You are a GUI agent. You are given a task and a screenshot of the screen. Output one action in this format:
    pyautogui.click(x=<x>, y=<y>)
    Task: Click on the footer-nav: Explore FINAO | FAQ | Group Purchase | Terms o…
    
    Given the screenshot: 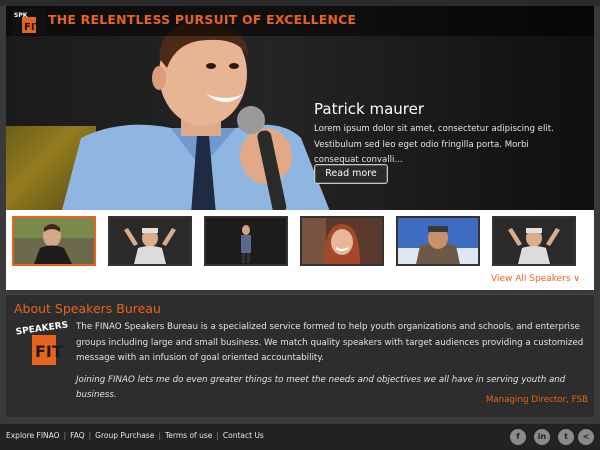 What is the action you would take?
    pyautogui.click(x=135, y=435)
    